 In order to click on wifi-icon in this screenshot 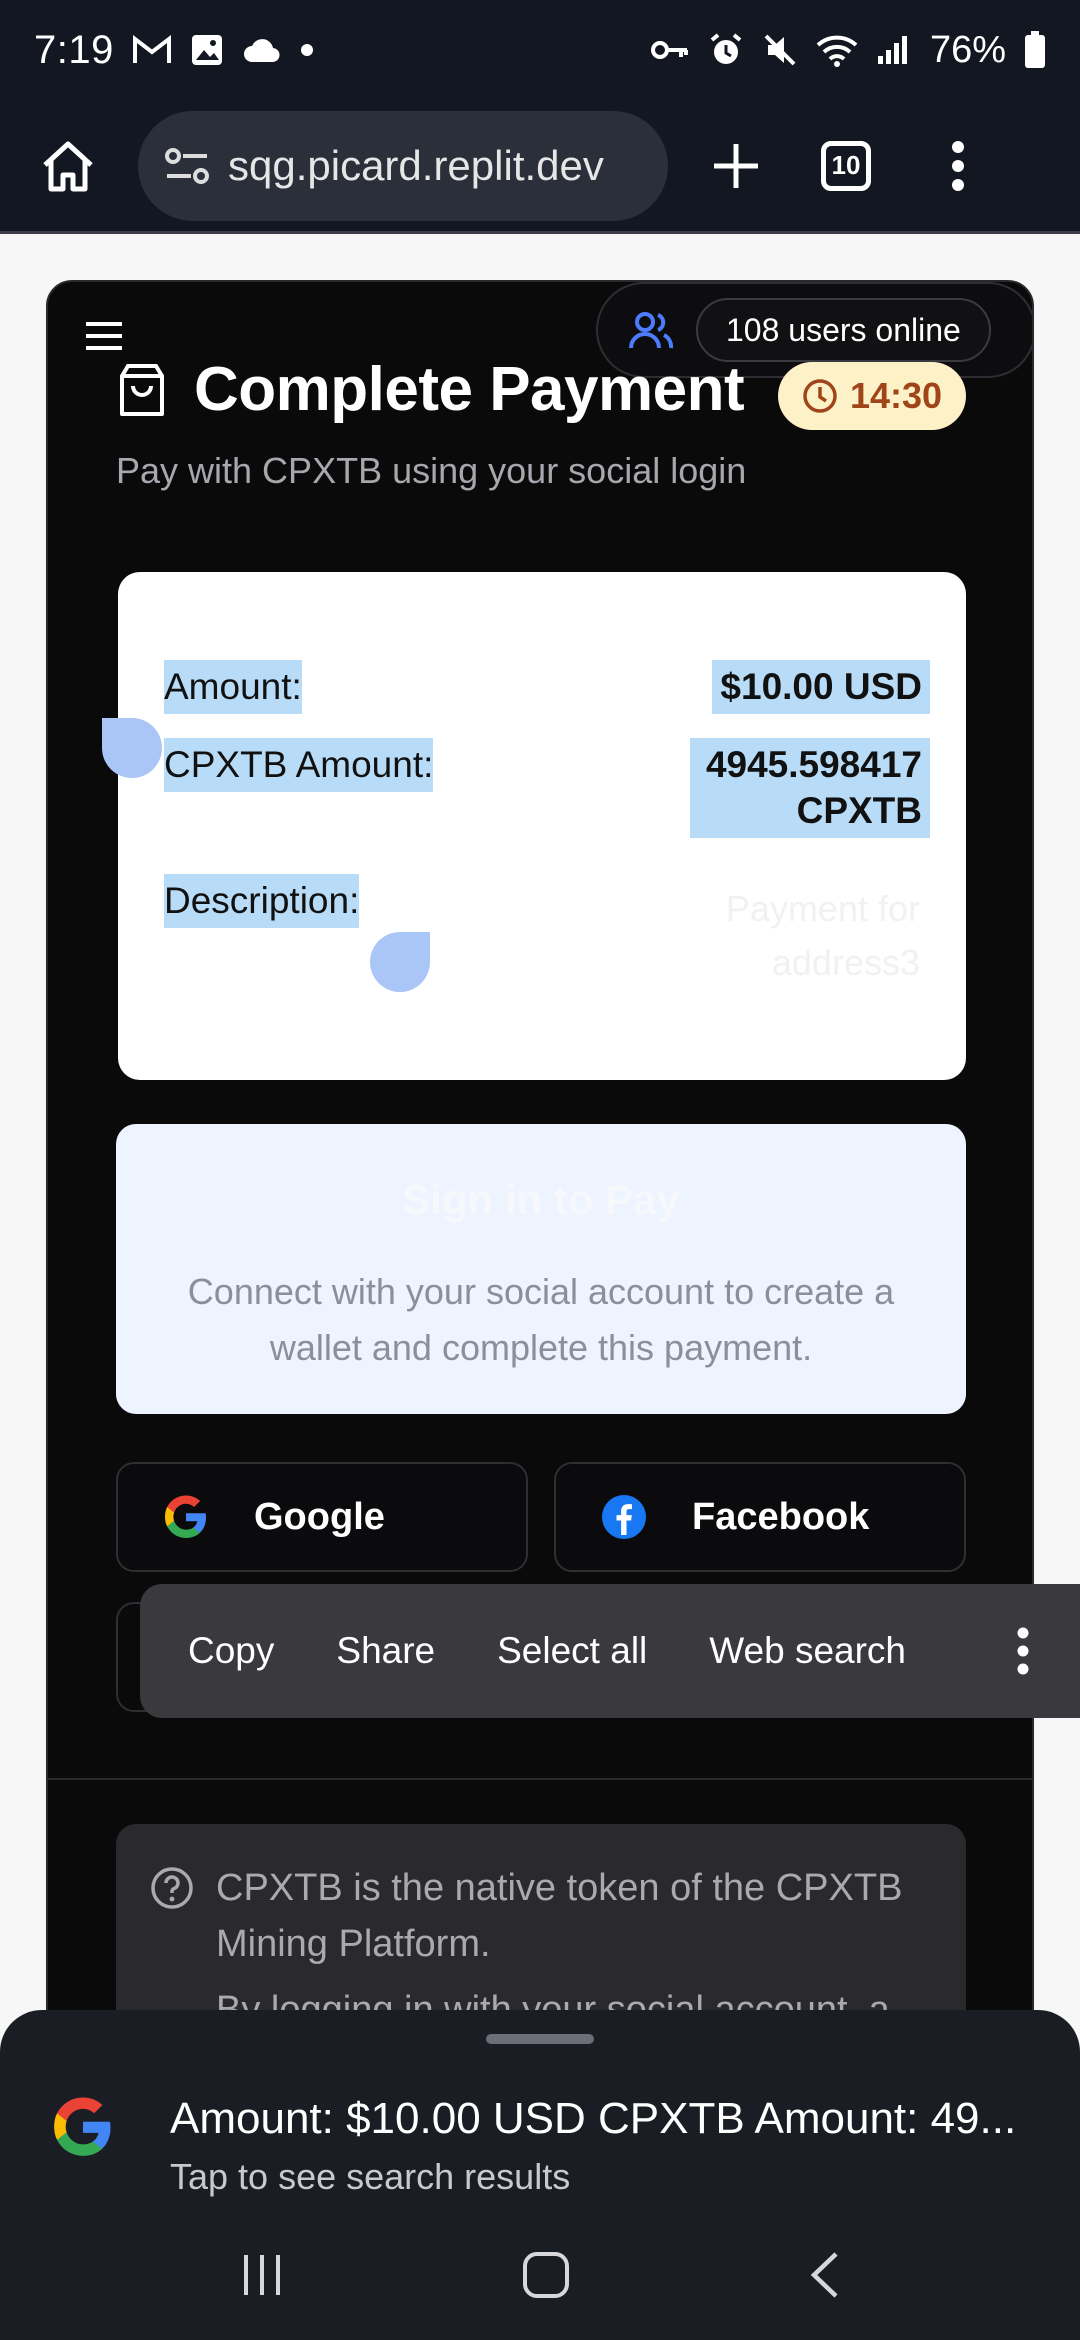, I will do `click(837, 51)`.